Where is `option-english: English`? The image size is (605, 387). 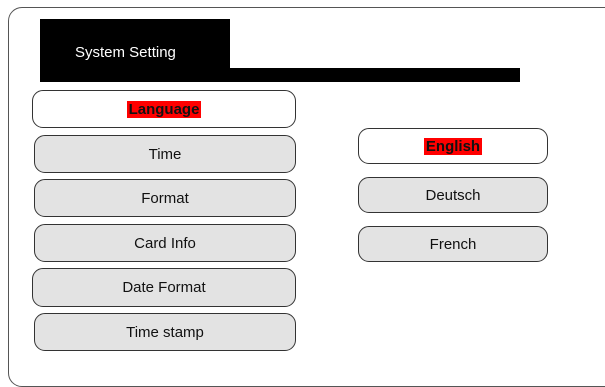
option-english: English is located at coordinates (453, 146).